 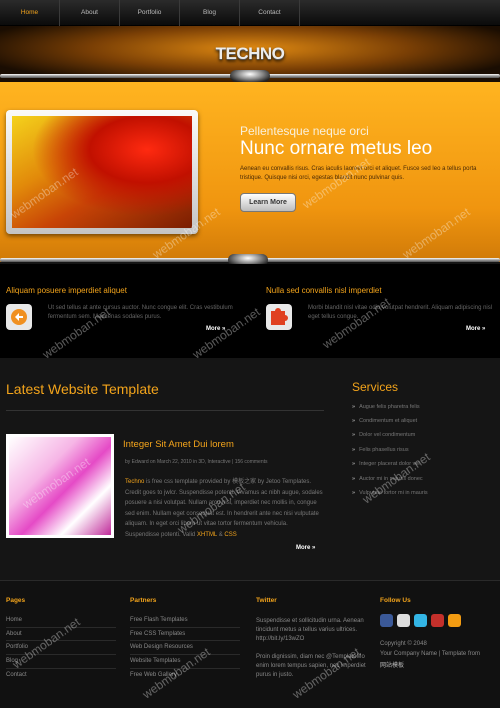 What do you see at coordinates (230, 535) in the screenshot?
I see `css-link: CSS` at bounding box center [230, 535].